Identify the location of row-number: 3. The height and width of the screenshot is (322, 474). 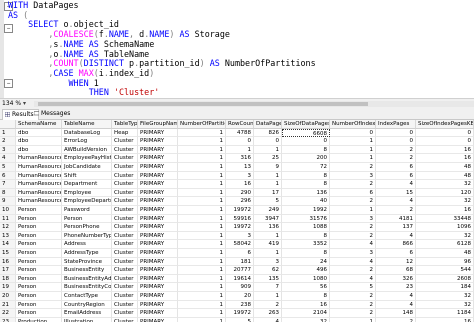
(8, 150).